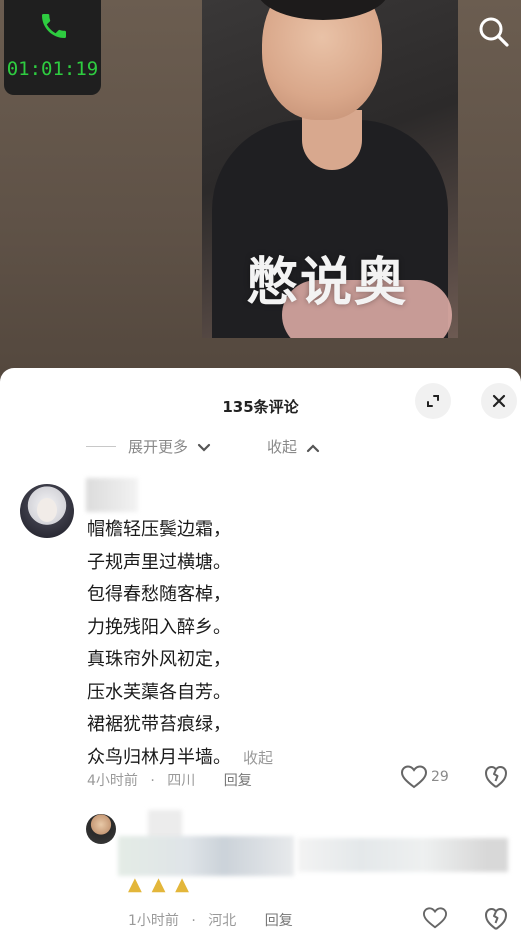 Image resolution: width=521 pixels, height=952 pixels. What do you see at coordinates (112, 781) in the screenshot?
I see `comment-time: 4小时前` at bounding box center [112, 781].